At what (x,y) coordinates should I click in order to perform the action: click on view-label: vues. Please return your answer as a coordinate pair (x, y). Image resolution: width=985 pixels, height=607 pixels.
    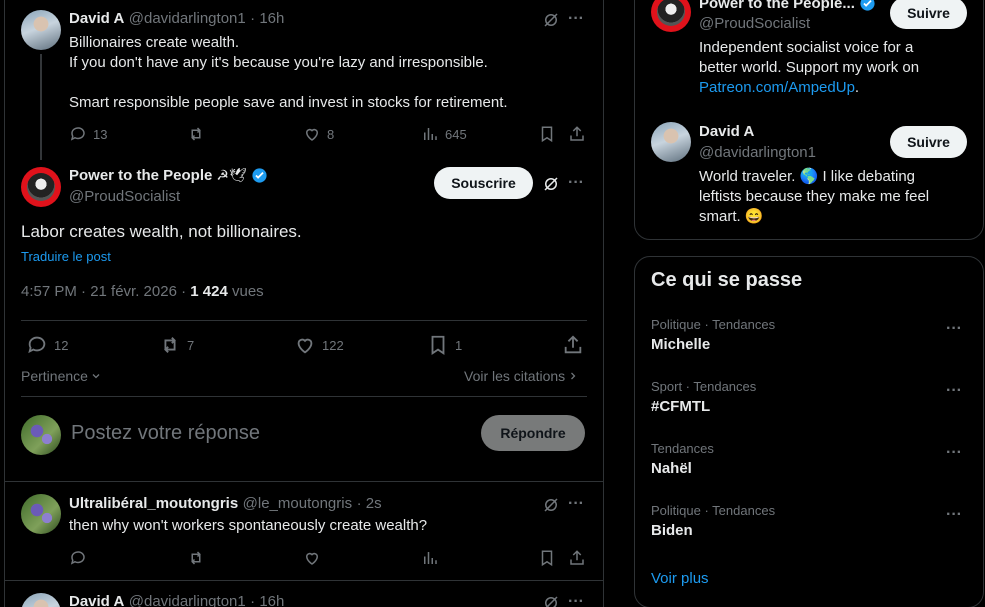
    Looking at the image, I should click on (245, 291).